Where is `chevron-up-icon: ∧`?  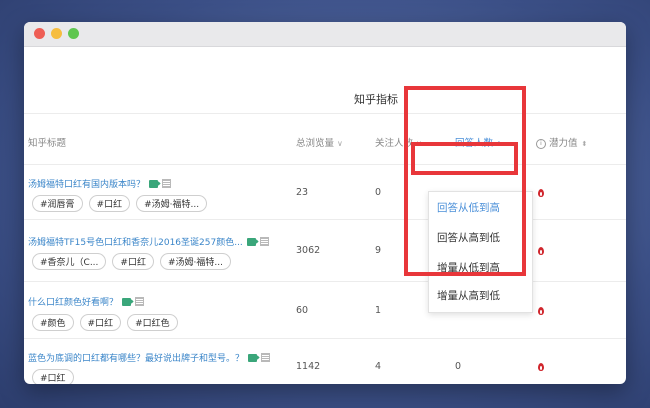 chevron-up-icon: ∧ is located at coordinates (499, 143).